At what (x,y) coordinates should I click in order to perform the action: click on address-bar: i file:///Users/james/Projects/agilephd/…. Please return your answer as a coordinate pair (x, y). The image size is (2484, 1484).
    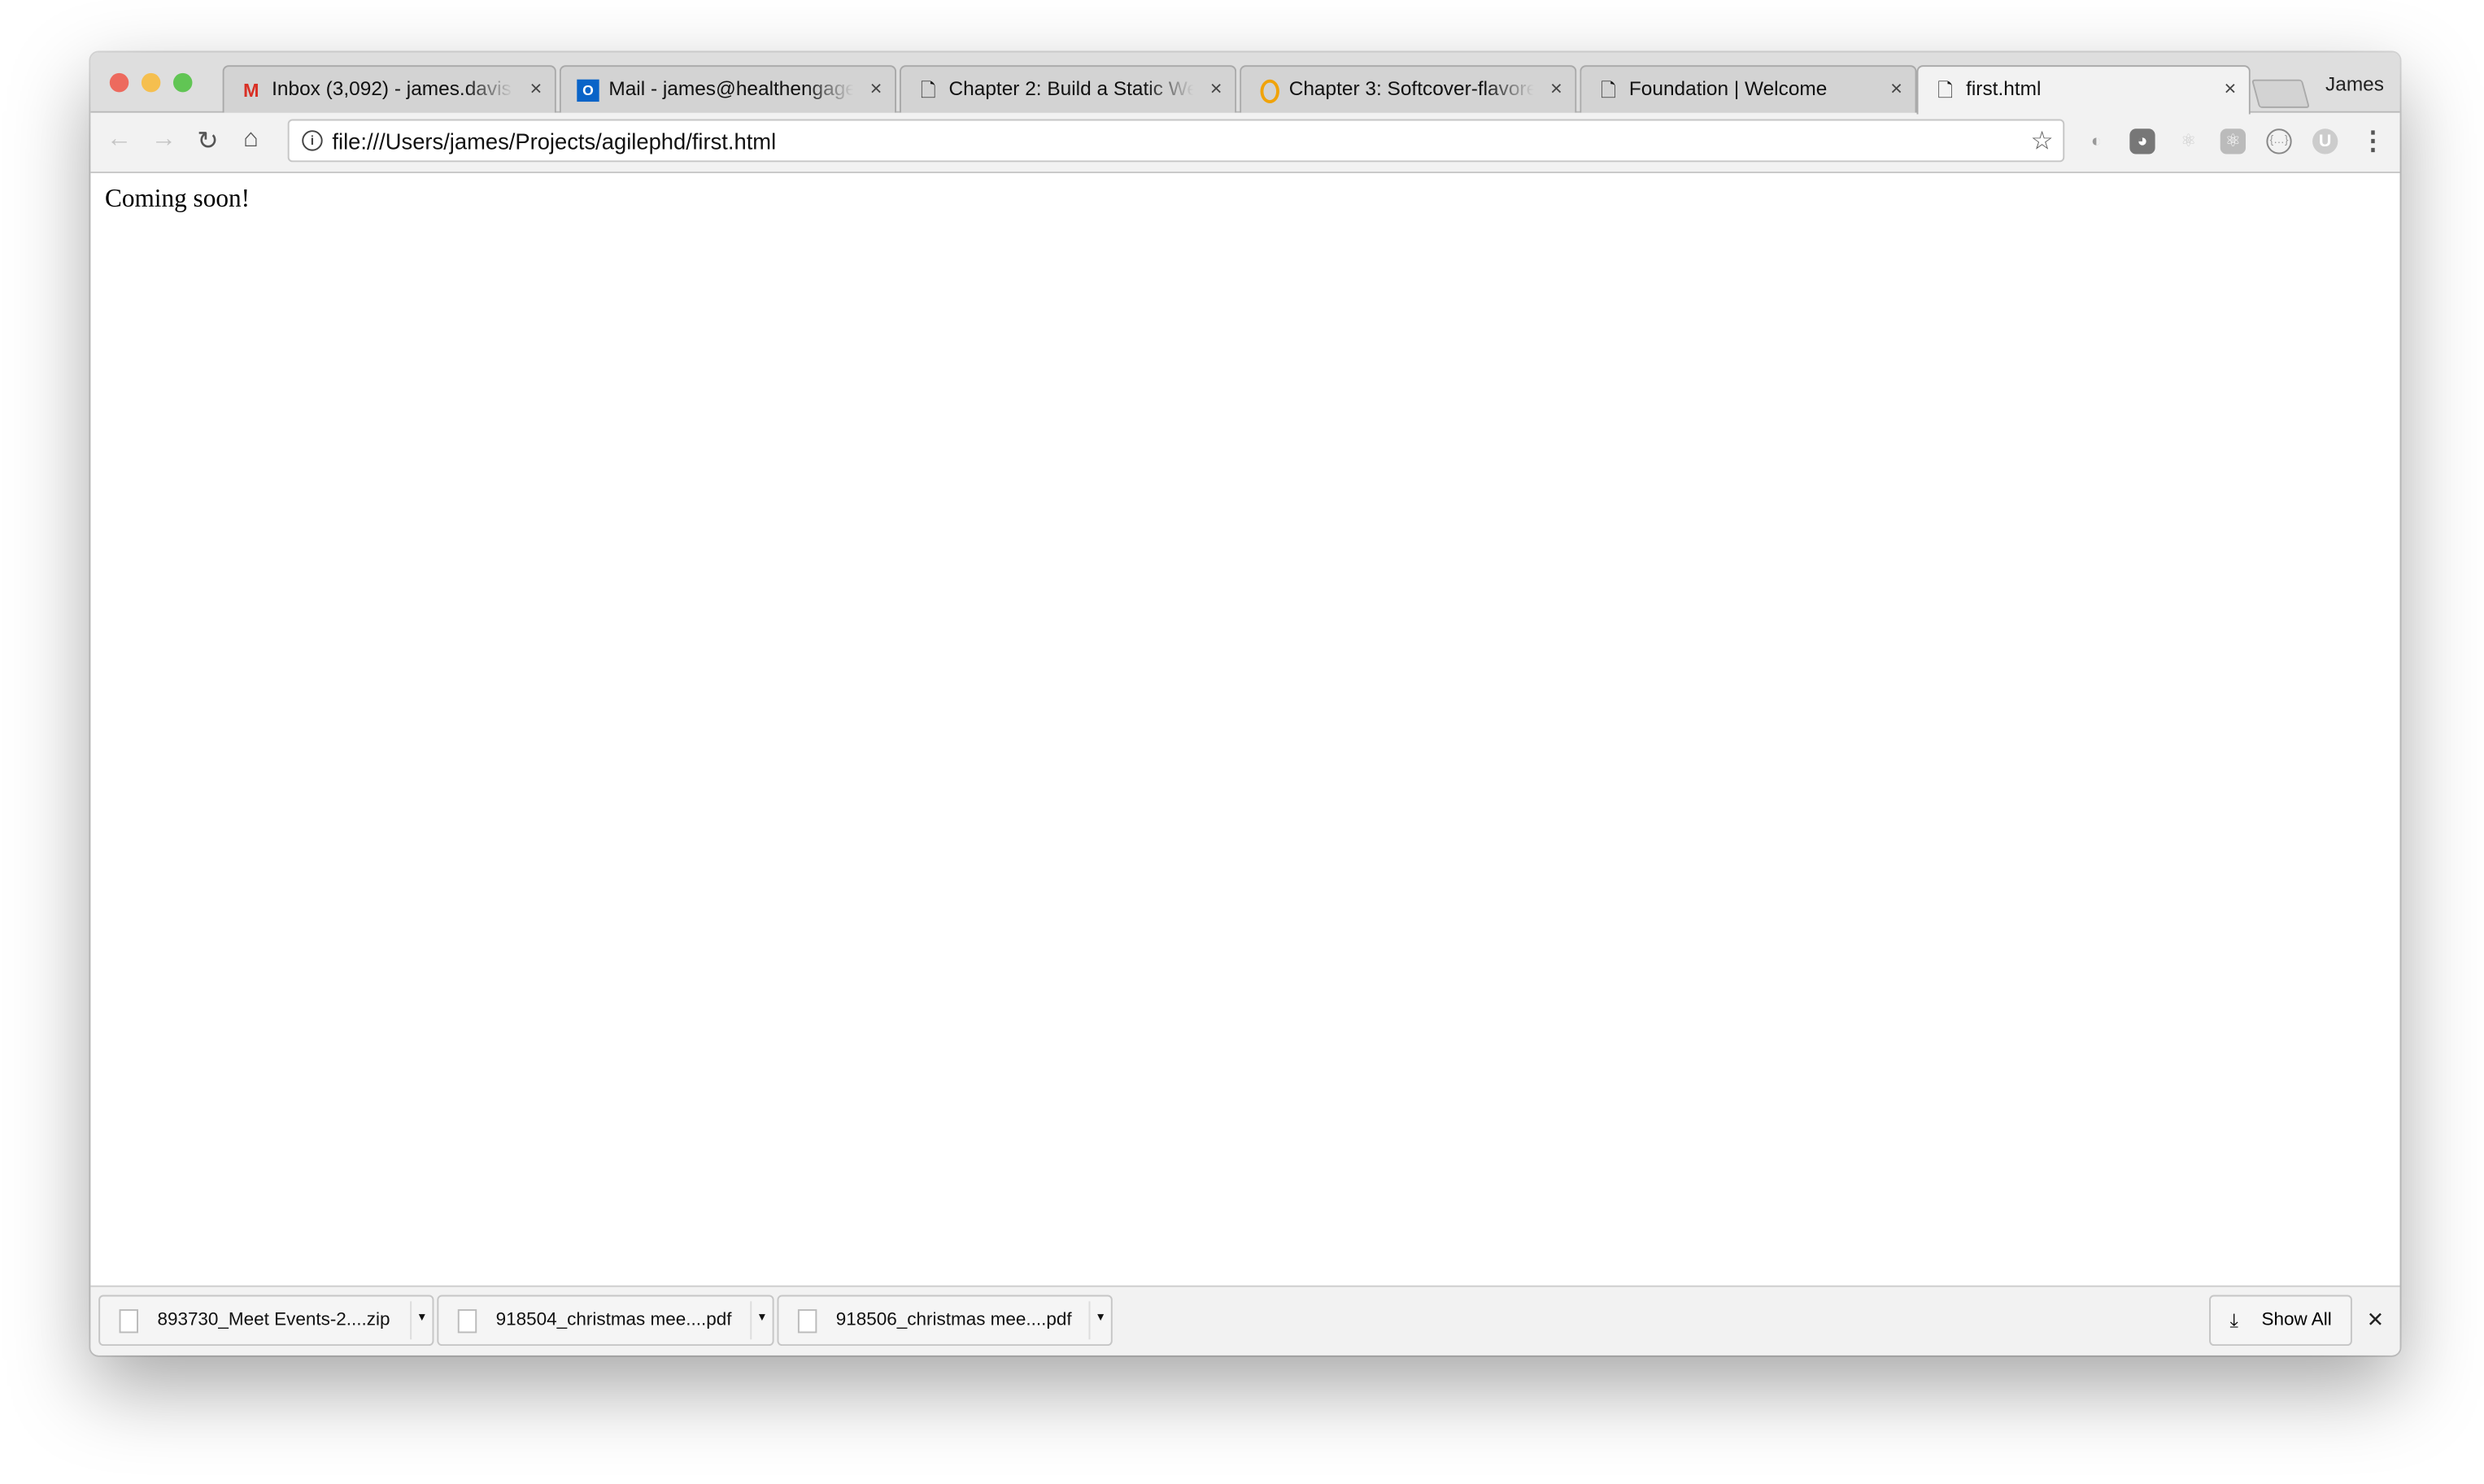
    Looking at the image, I should click on (1176, 141).